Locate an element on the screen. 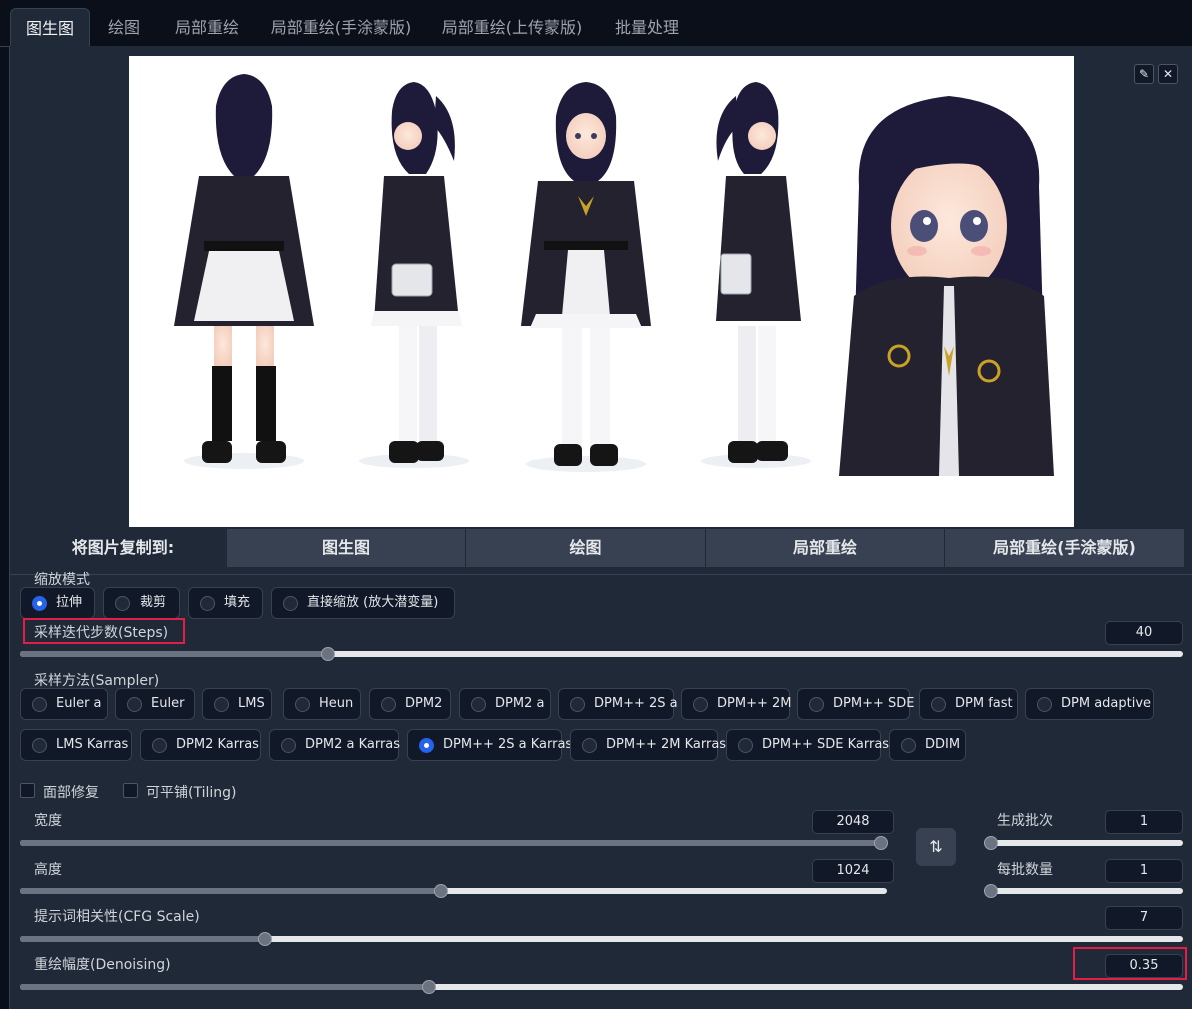 This screenshot has width=1192, height=1009. highlight-box-steps is located at coordinates (104, 631).